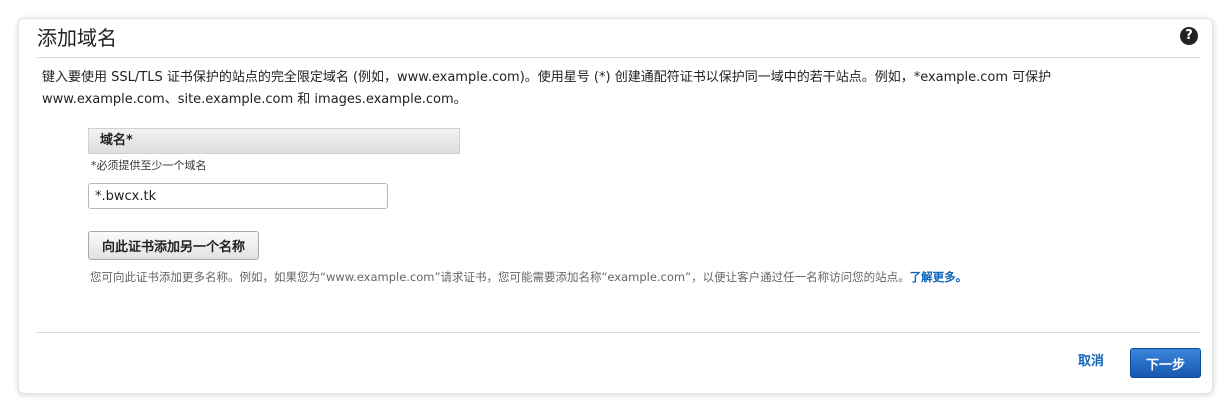 The width and height of the screenshot is (1231, 412). What do you see at coordinates (939, 277) in the screenshot?
I see `learn-more-link: 了解更多。` at bounding box center [939, 277].